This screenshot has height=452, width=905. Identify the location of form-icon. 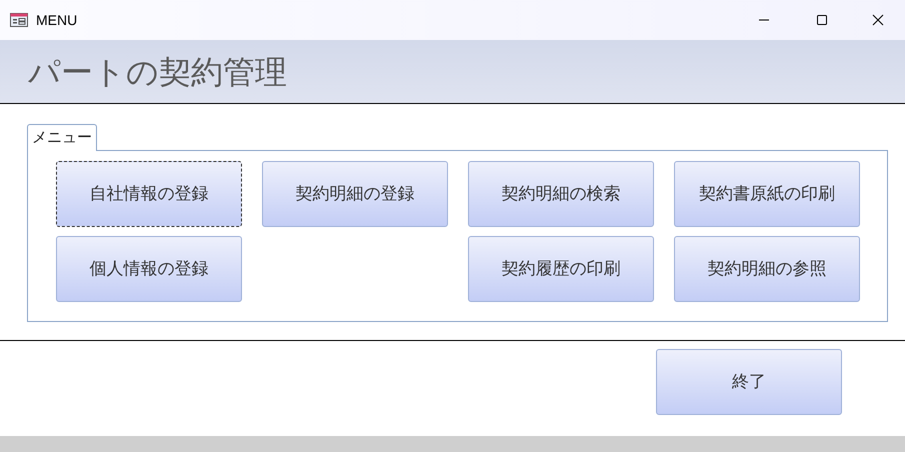
(19, 20).